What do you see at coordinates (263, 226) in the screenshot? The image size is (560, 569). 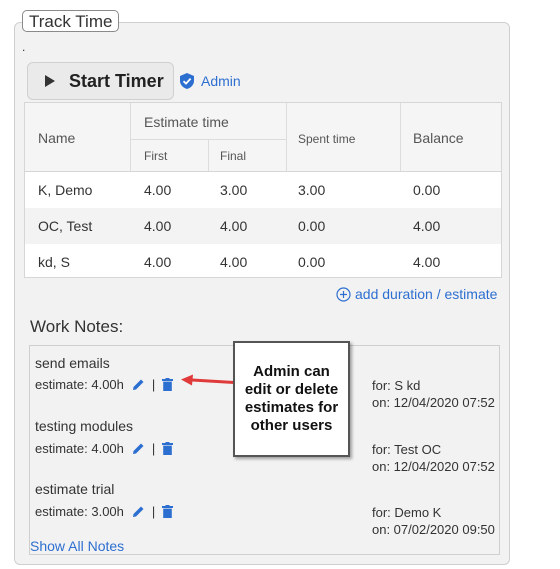 I see `table-row: OC, Test 4.00 4.00 0.00 4.00` at bounding box center [263, 226].